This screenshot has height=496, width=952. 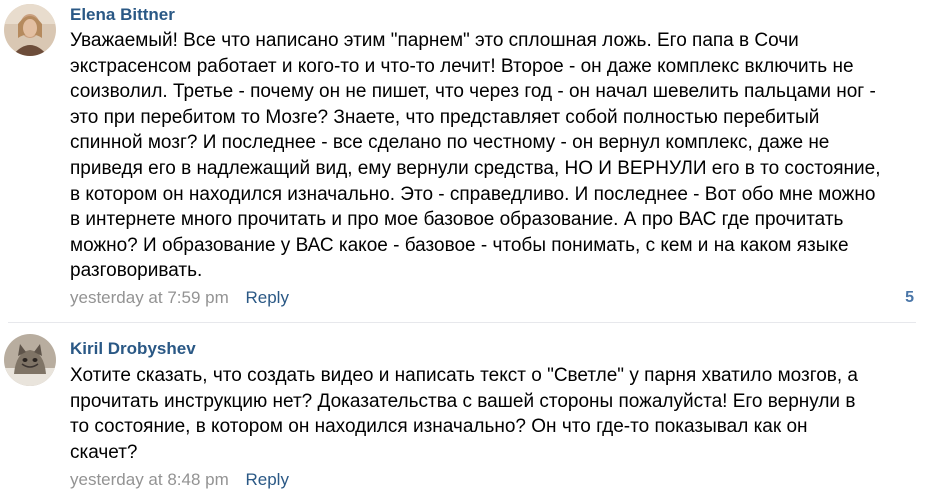 I want to click on user-photo-icon, so click(x=30, y=30).